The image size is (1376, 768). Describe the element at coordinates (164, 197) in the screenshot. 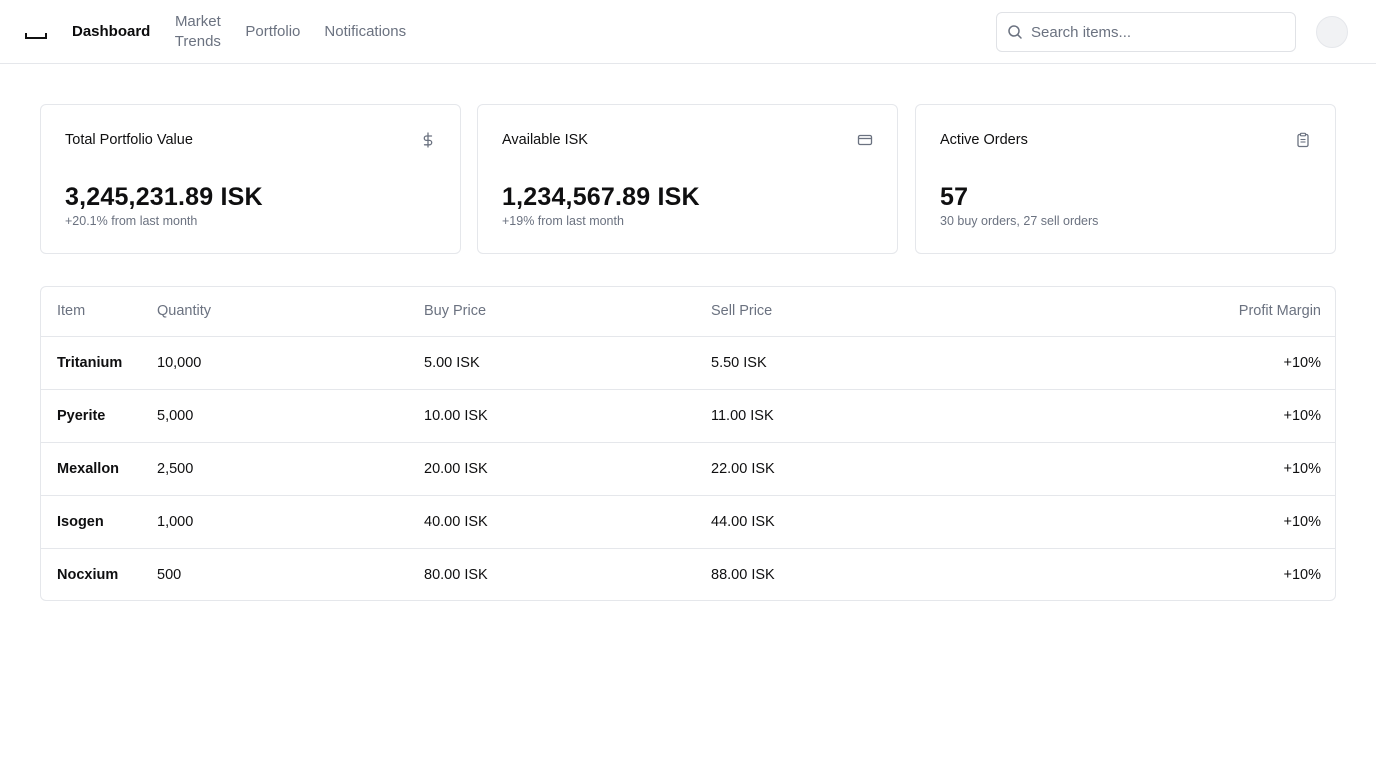

I see `card-value: 3,245,231.89 ISK` at that location.